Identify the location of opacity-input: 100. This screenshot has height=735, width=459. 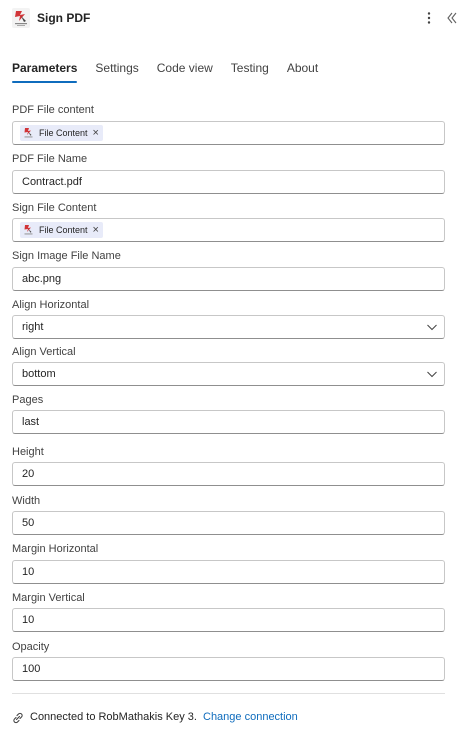
(228, 669).